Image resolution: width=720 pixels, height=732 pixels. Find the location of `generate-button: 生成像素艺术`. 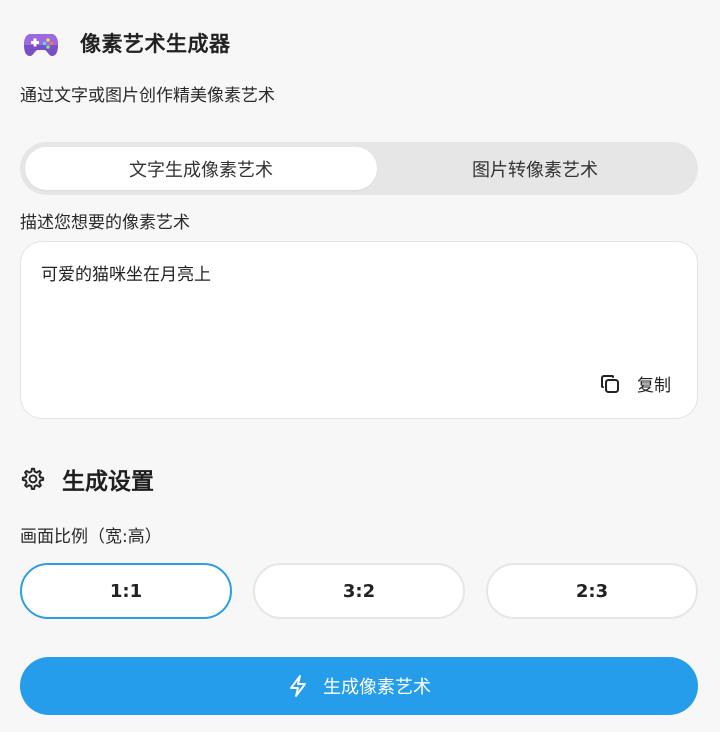

generate-button: 生成像素艺术 is located at coordinates (359, 686).